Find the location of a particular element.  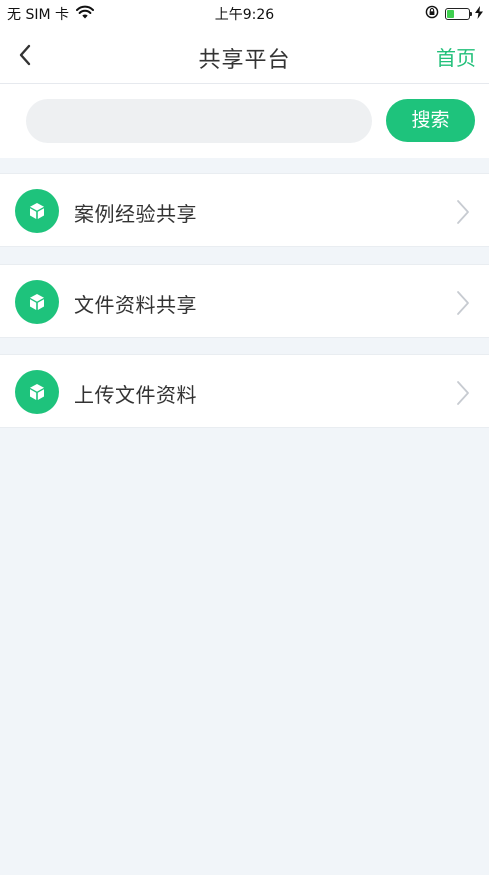

search-input is located at coordinates (199, 121).